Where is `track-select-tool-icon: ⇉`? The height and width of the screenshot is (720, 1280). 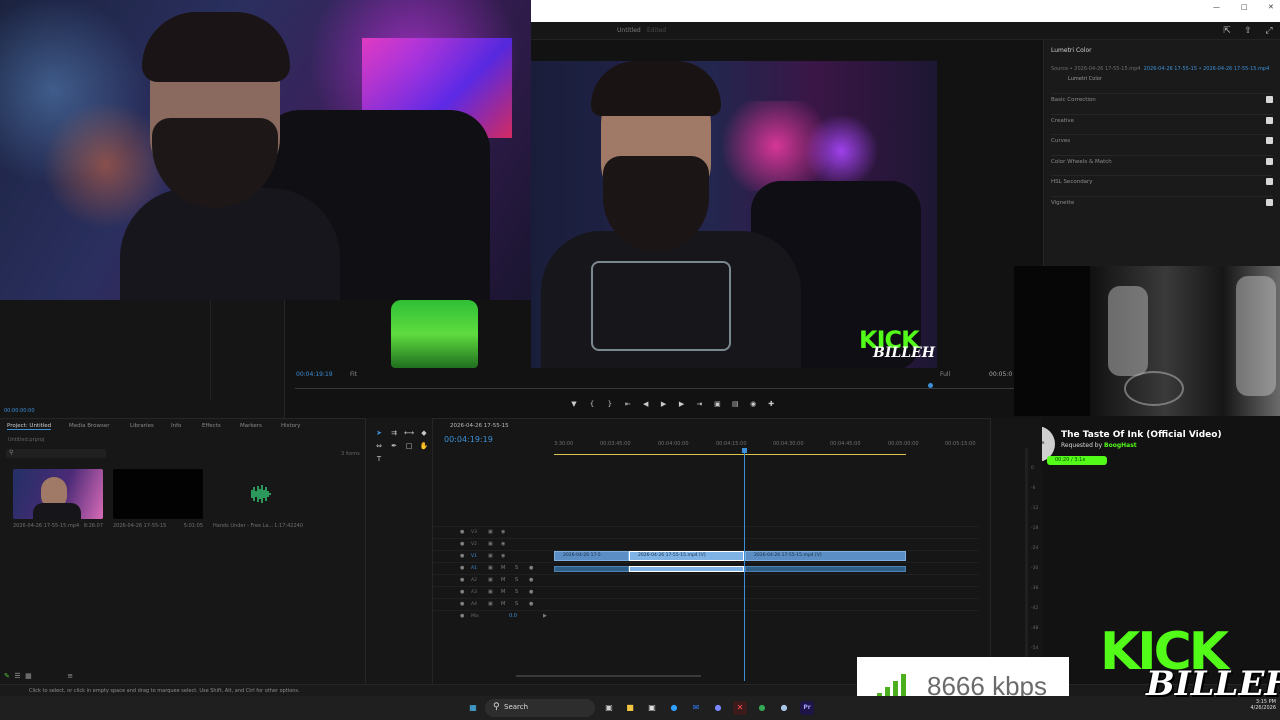 track-select-tool-icon: ⇉ is located at coordinates (394, 433).